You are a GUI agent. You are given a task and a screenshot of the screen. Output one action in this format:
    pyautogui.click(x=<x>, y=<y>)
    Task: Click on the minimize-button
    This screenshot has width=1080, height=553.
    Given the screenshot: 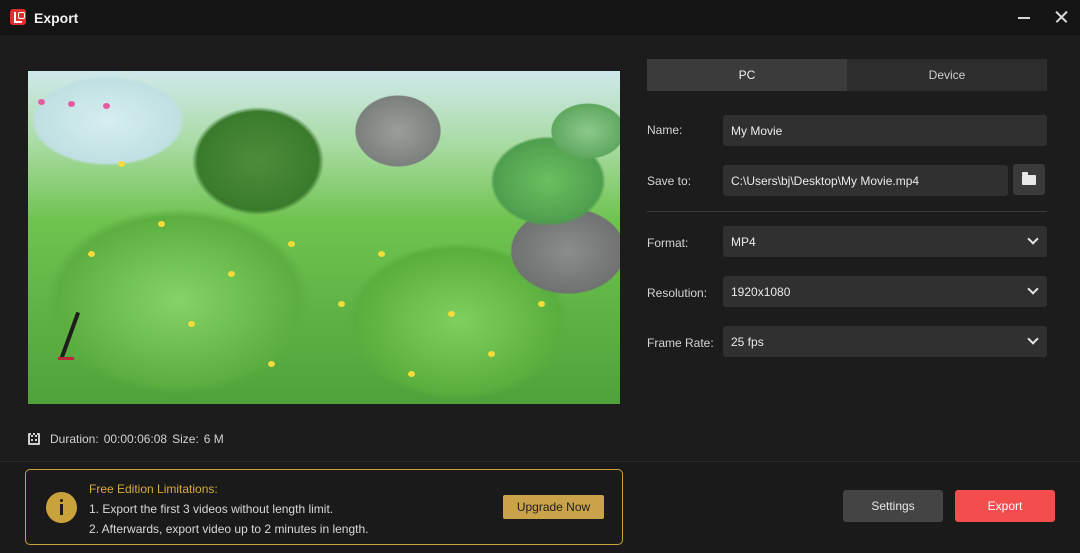 What is the action you would take?
    pyautogui.click(x=1024, y=17)
    